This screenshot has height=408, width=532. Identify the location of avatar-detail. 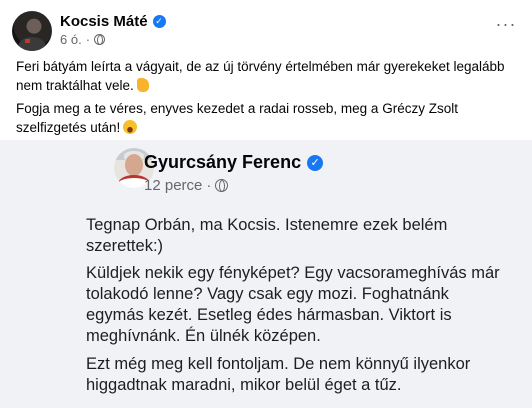
(27, 41).